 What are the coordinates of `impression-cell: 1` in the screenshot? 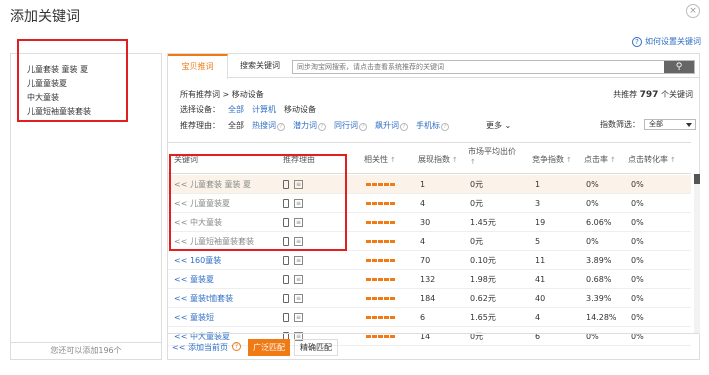 It's located at (423, 184).